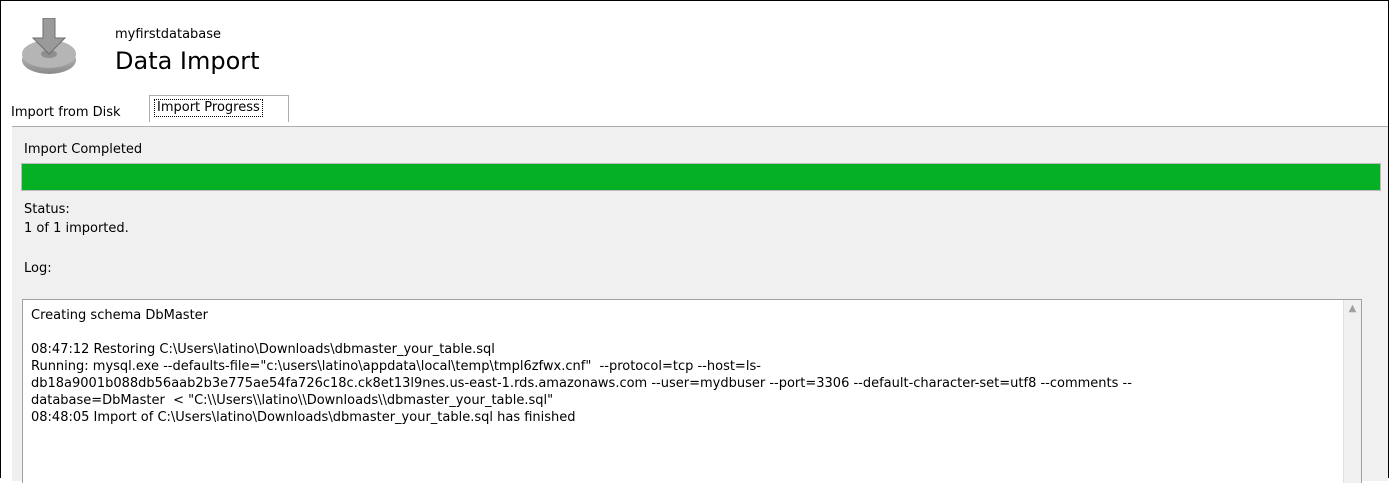 The image size is (1389, 483). I want to click on scroll-up-icon: ▲, so click(1352, 308).